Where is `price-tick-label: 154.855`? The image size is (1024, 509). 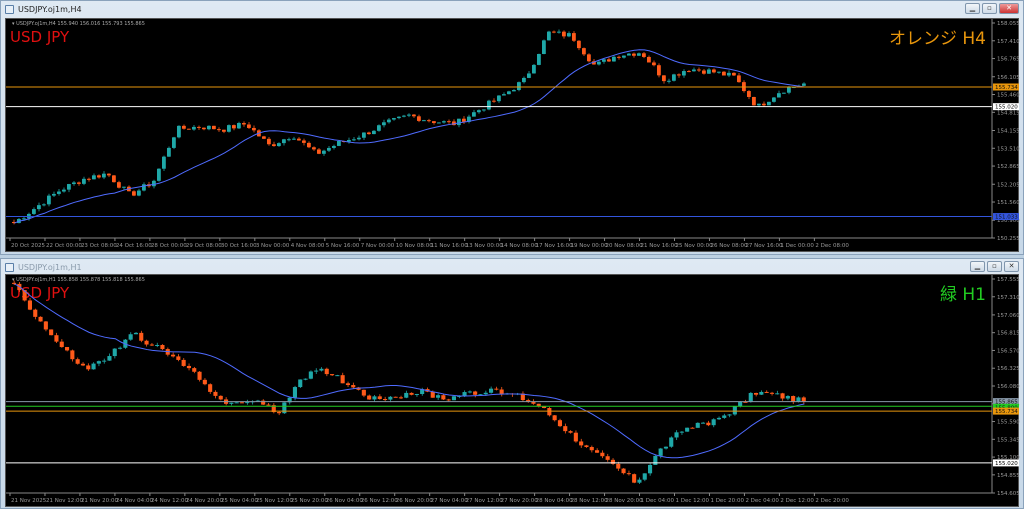
price-tick-label: 154.855 is located at coordinates (1008, 476).